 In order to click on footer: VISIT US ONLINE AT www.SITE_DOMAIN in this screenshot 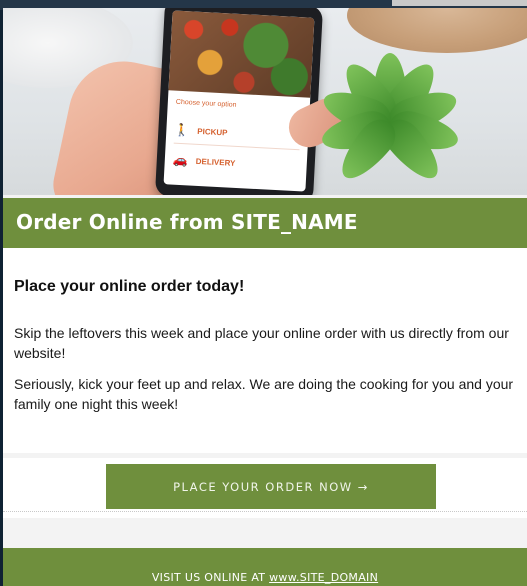, I will do `click(265, 567)`.